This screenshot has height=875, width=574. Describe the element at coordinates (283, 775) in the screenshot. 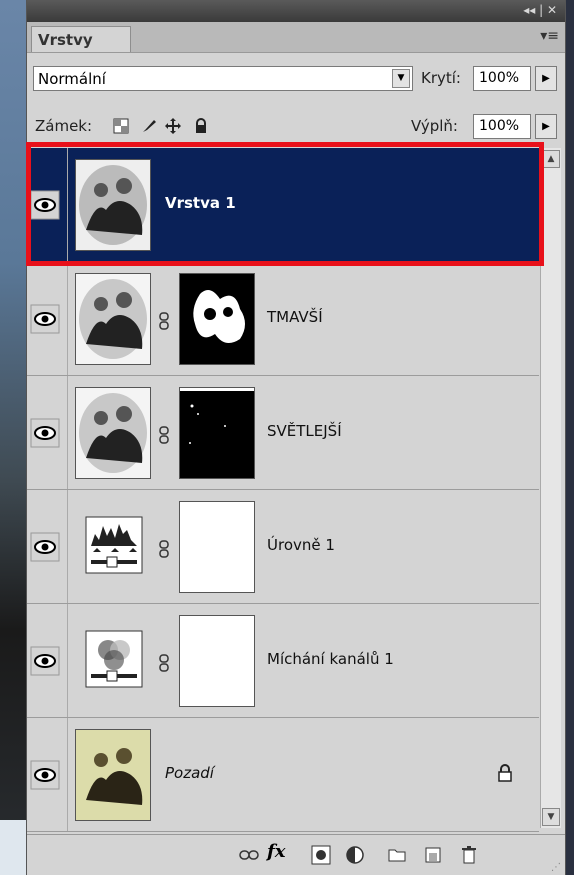

I see `layer-row: Pozadí` at that location.